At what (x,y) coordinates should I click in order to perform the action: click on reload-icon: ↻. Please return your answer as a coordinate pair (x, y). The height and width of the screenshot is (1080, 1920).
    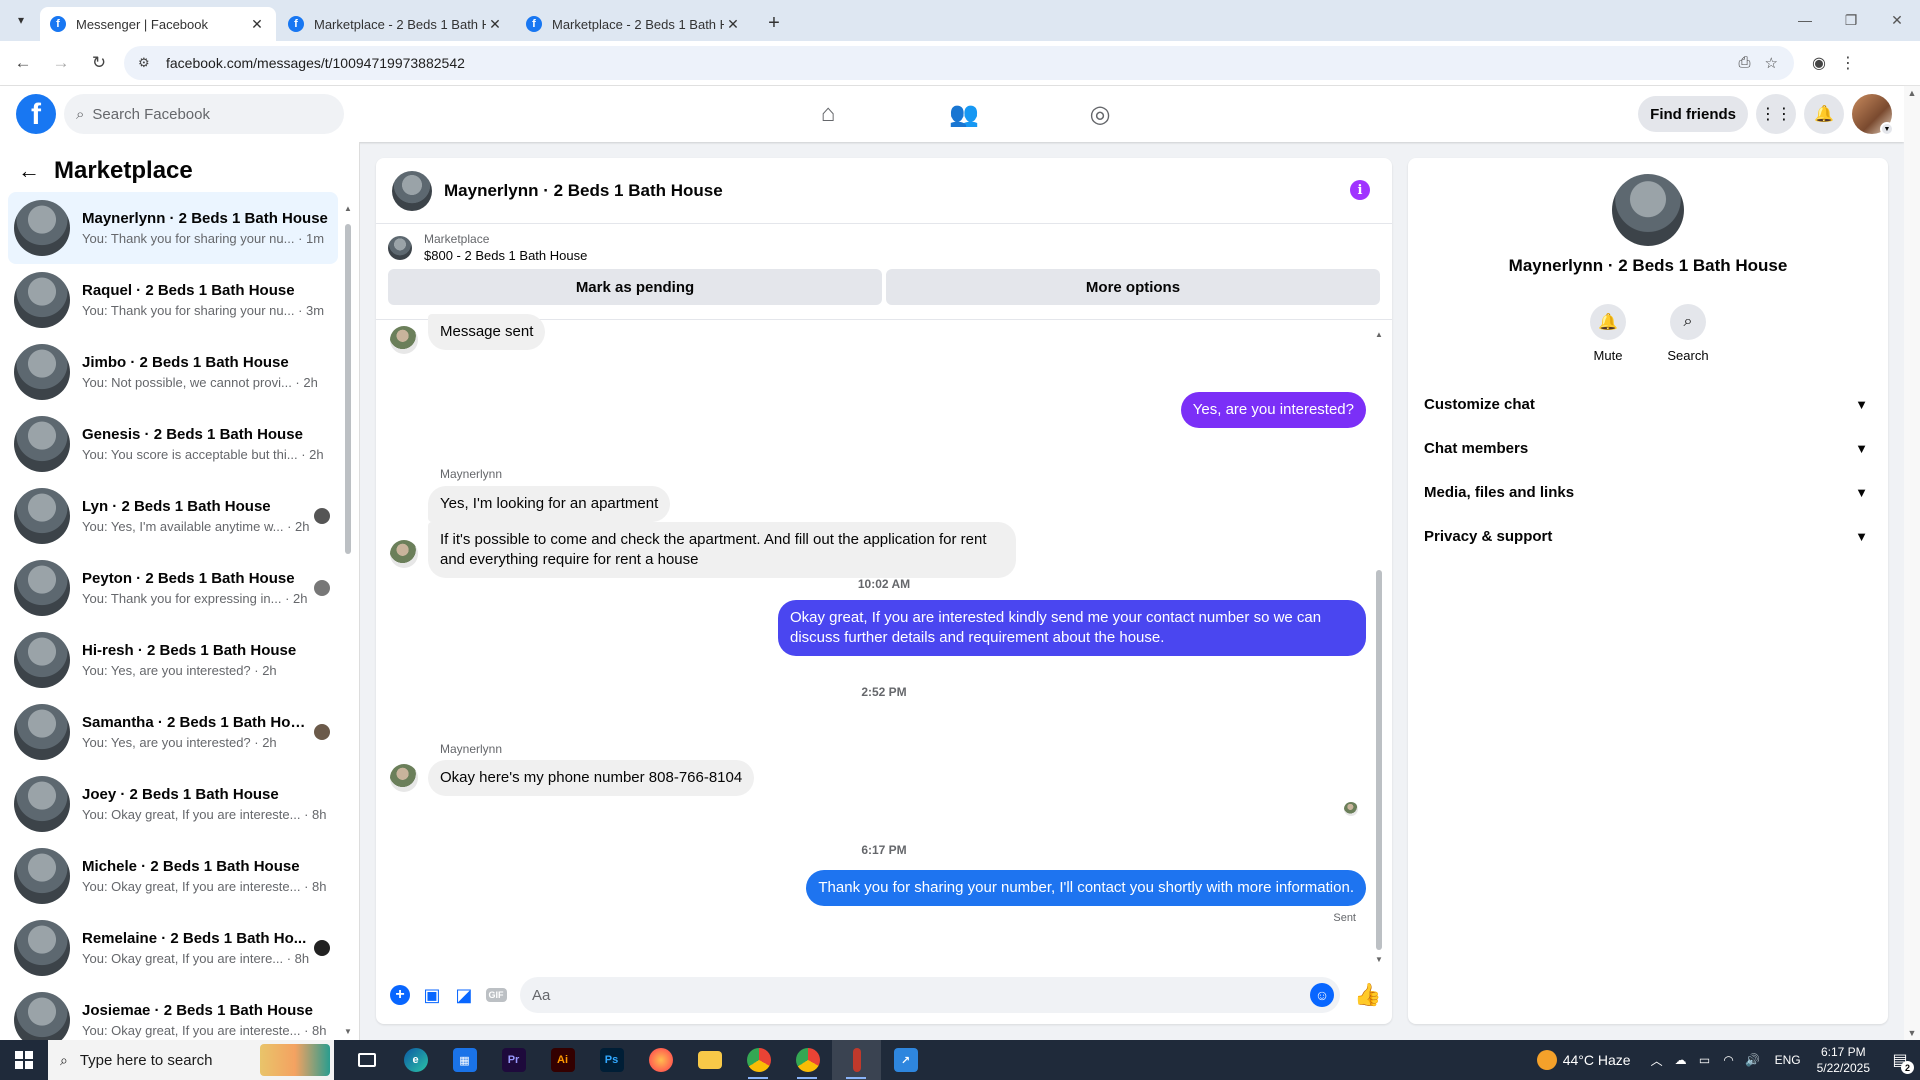
    Looking at the image, I should click on (99, 63).